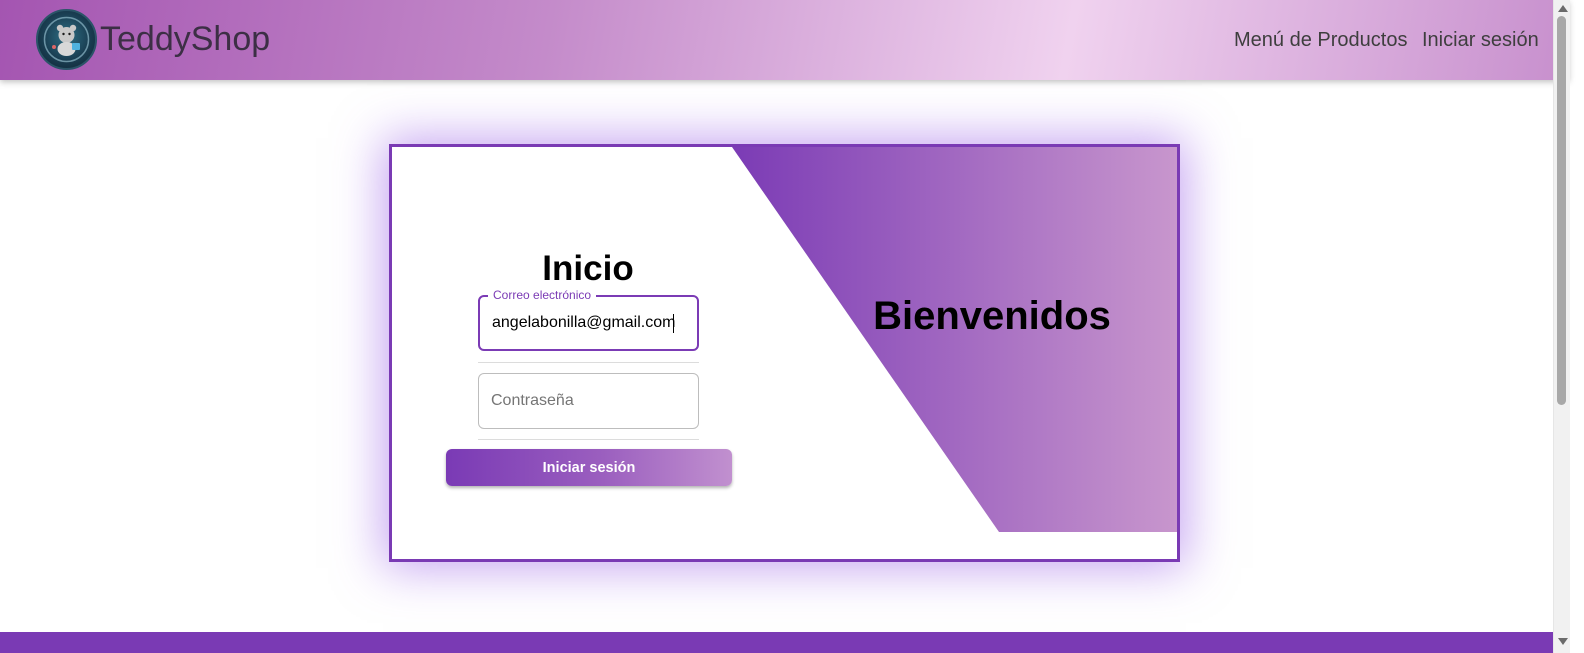 This screenshot has height=653, width=1584. Describe the element at coordinates (1320, 40) in the screenshot. I see `nav-link-products: Menú de Productos` at that location.